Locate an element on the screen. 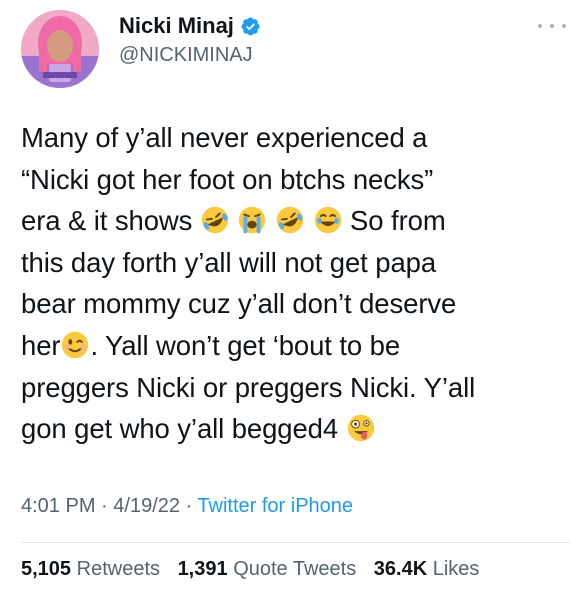 Image resolution: width=586 pixels, height=600 pixels. quote-tweets-stat: 1,391 Quote Tweets is located at coordinates (267, 569).